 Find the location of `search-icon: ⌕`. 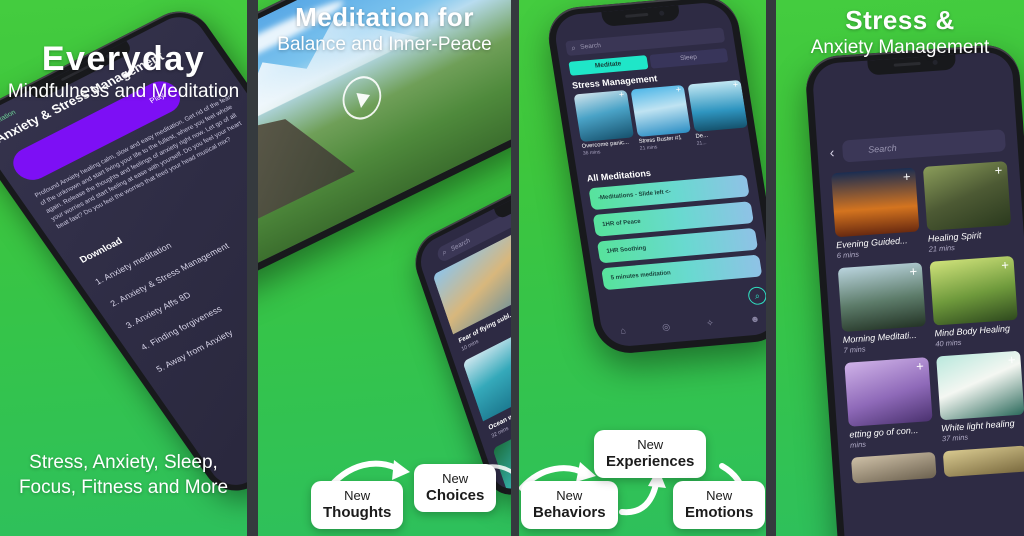

search-icon: ⌕ is located at coordinates (756, 296).